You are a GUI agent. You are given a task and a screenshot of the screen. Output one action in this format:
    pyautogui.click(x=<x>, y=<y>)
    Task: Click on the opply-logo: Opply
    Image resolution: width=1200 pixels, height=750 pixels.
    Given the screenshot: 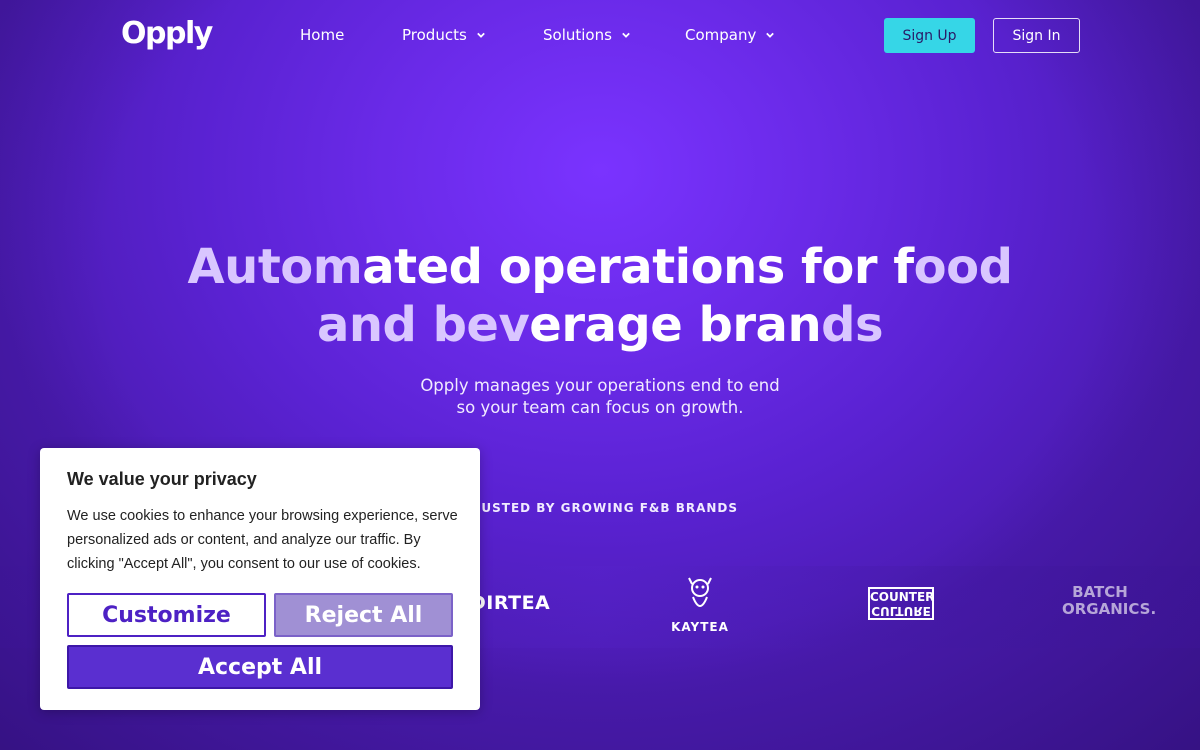 What is the action you would take?
    pyautogui.click(x=167, y=33)
    